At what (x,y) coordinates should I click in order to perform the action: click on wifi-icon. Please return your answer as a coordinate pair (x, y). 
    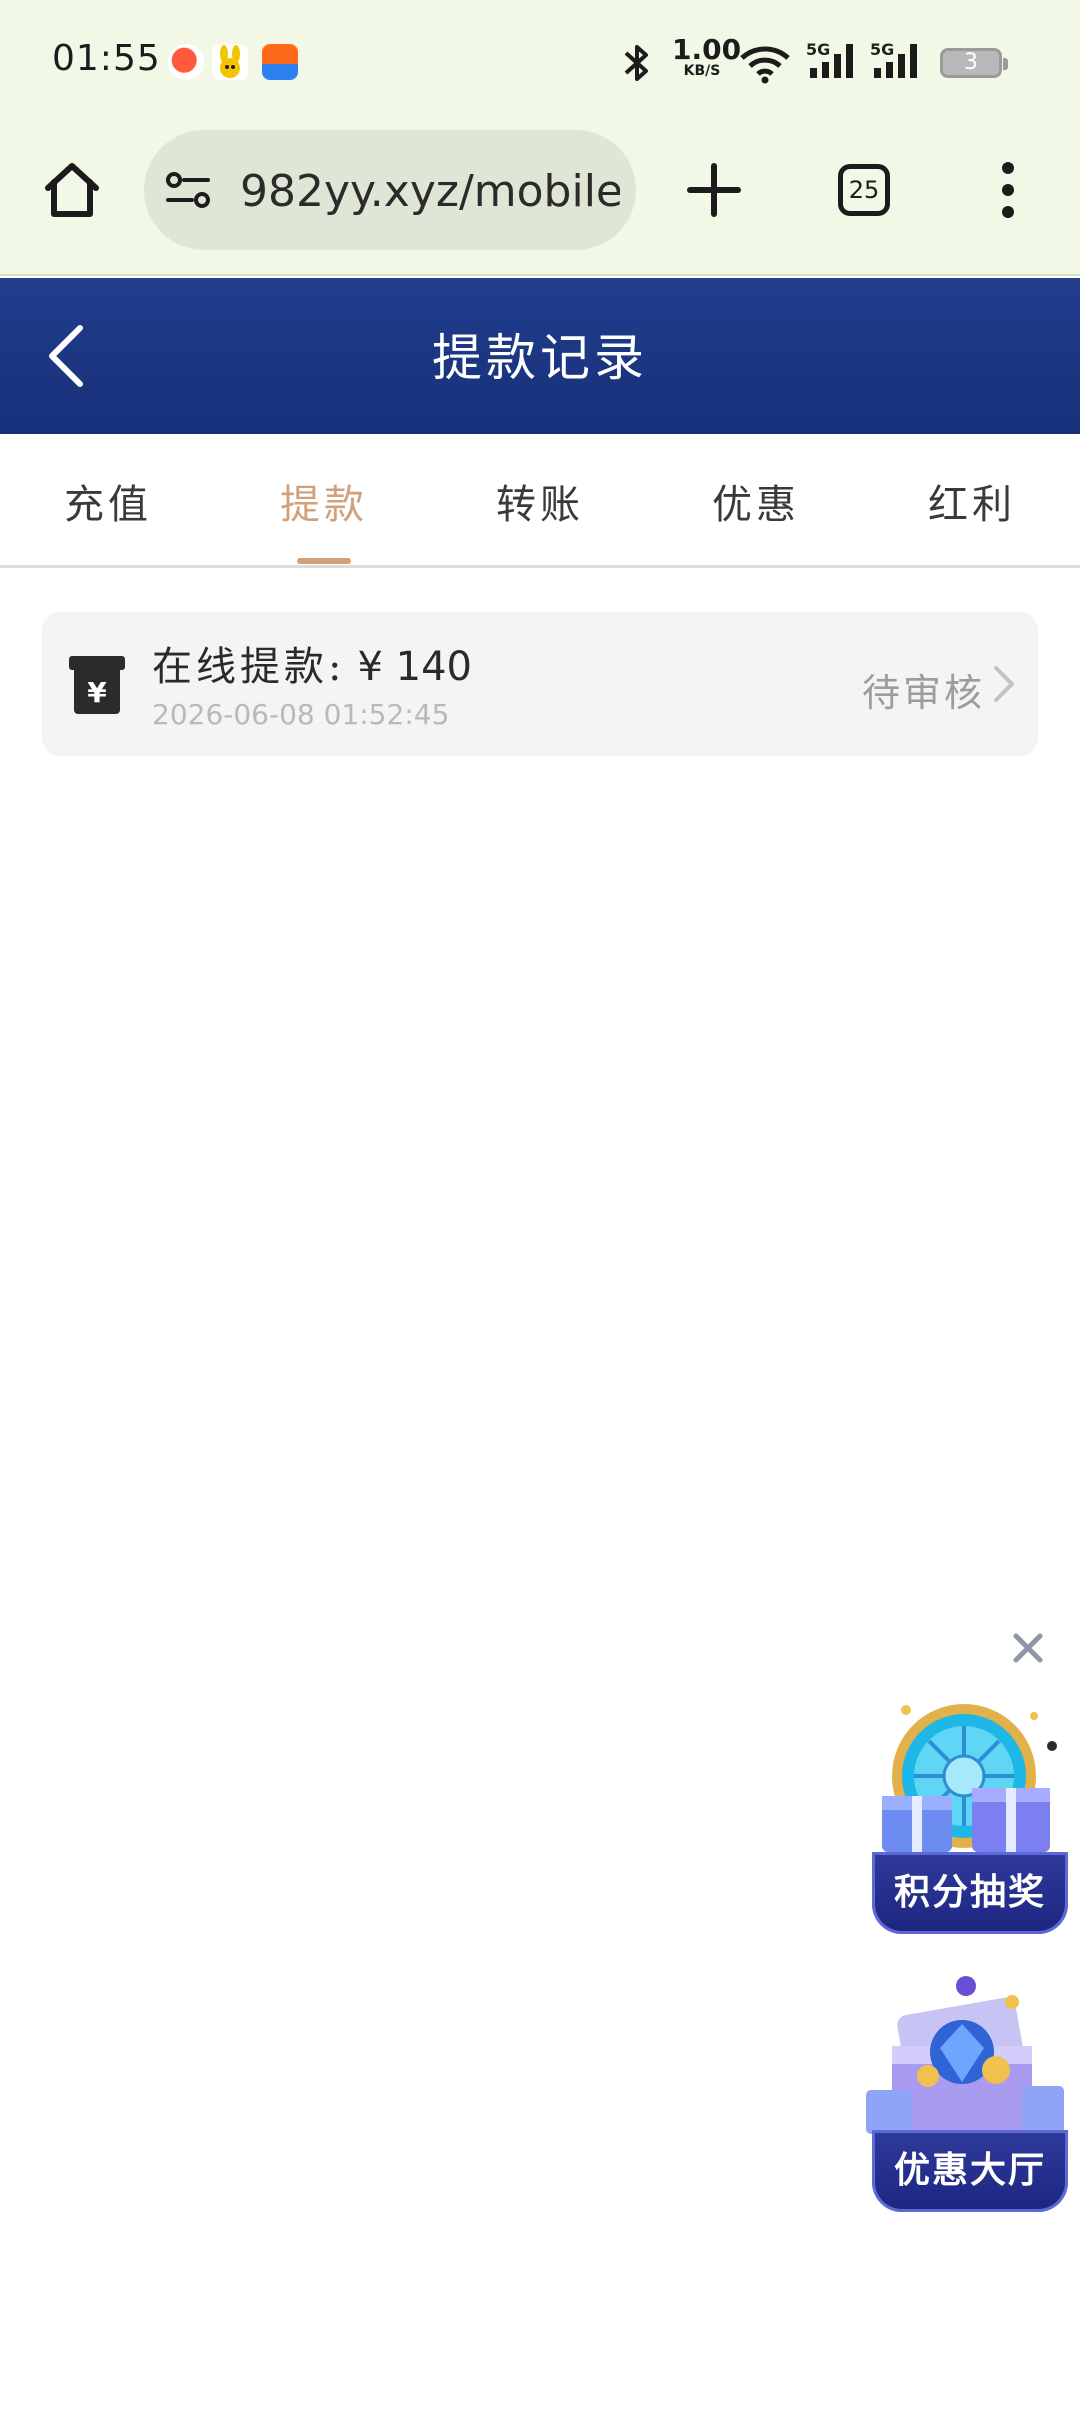
    Looking at the image, I should click on (765, 65).